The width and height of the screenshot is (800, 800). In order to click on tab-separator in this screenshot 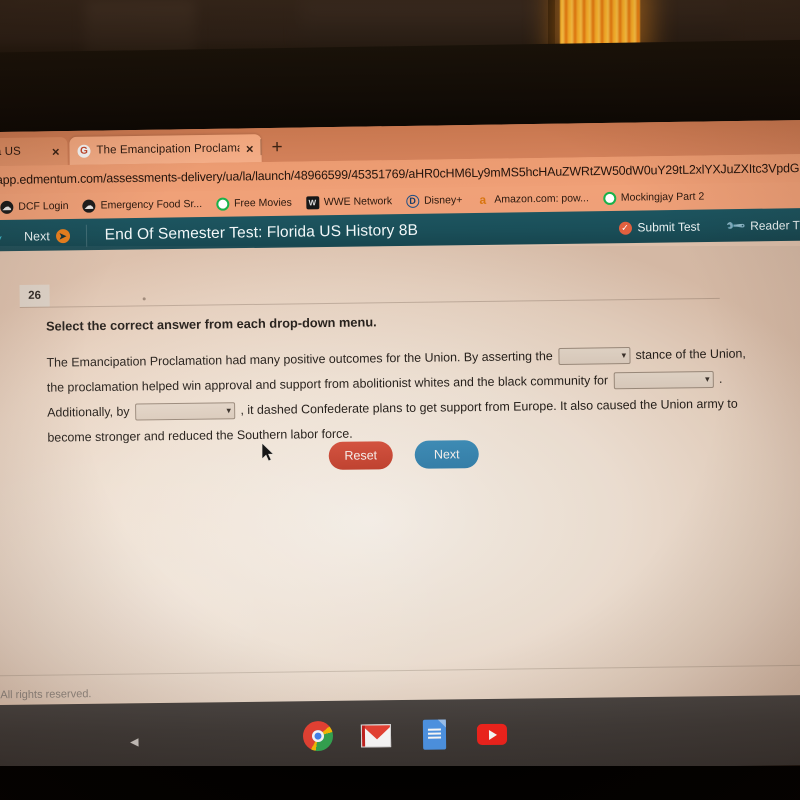, I will do `click(261, 147)`.